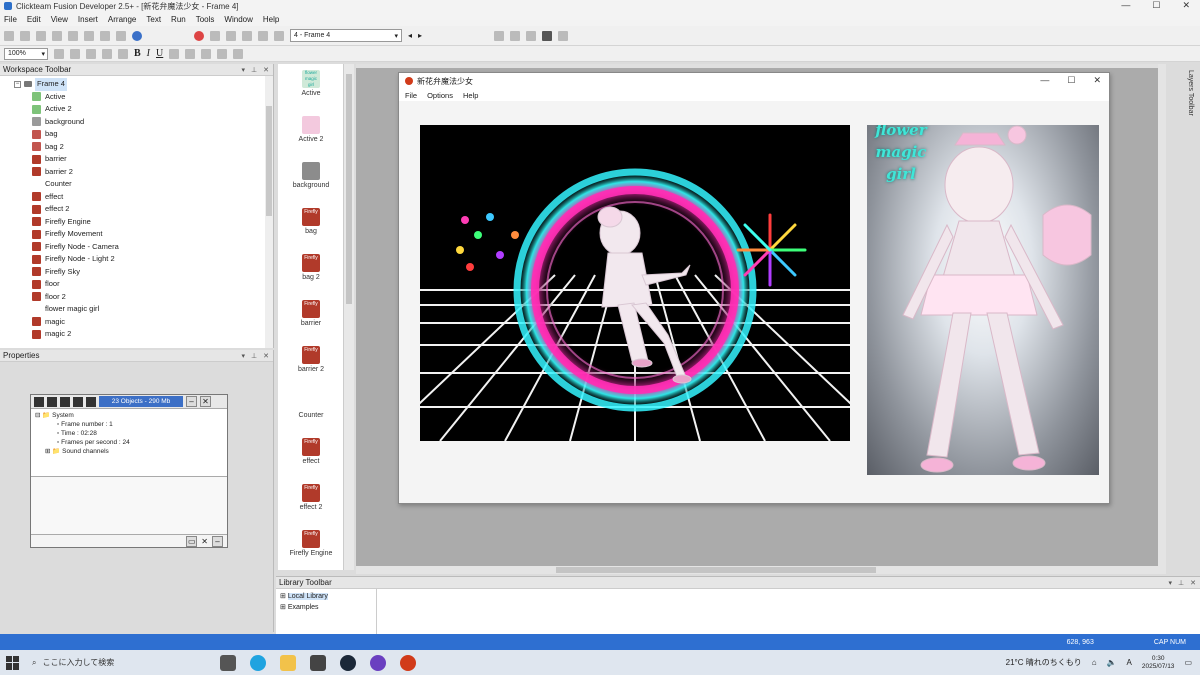 The image size is (1200, 675). I want to click on preview-menu-help: Help, so click(470, 95).